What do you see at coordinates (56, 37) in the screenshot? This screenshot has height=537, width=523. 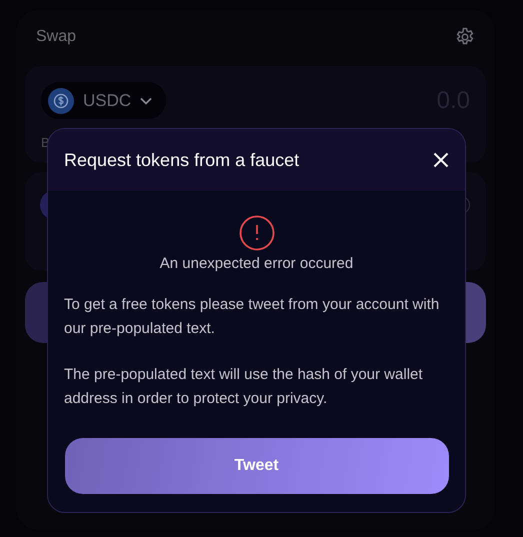 I see `card-title: Swap` at bounding box center [56, 37].